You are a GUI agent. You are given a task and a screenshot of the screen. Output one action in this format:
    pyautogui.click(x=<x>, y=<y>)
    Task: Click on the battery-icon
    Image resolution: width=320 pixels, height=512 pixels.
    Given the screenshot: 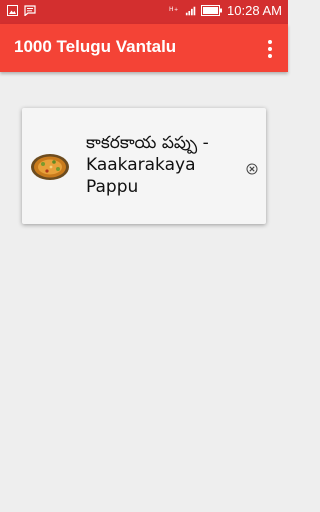 What is the action you would take?
    pyautogui.click(x=212, y=11)
    